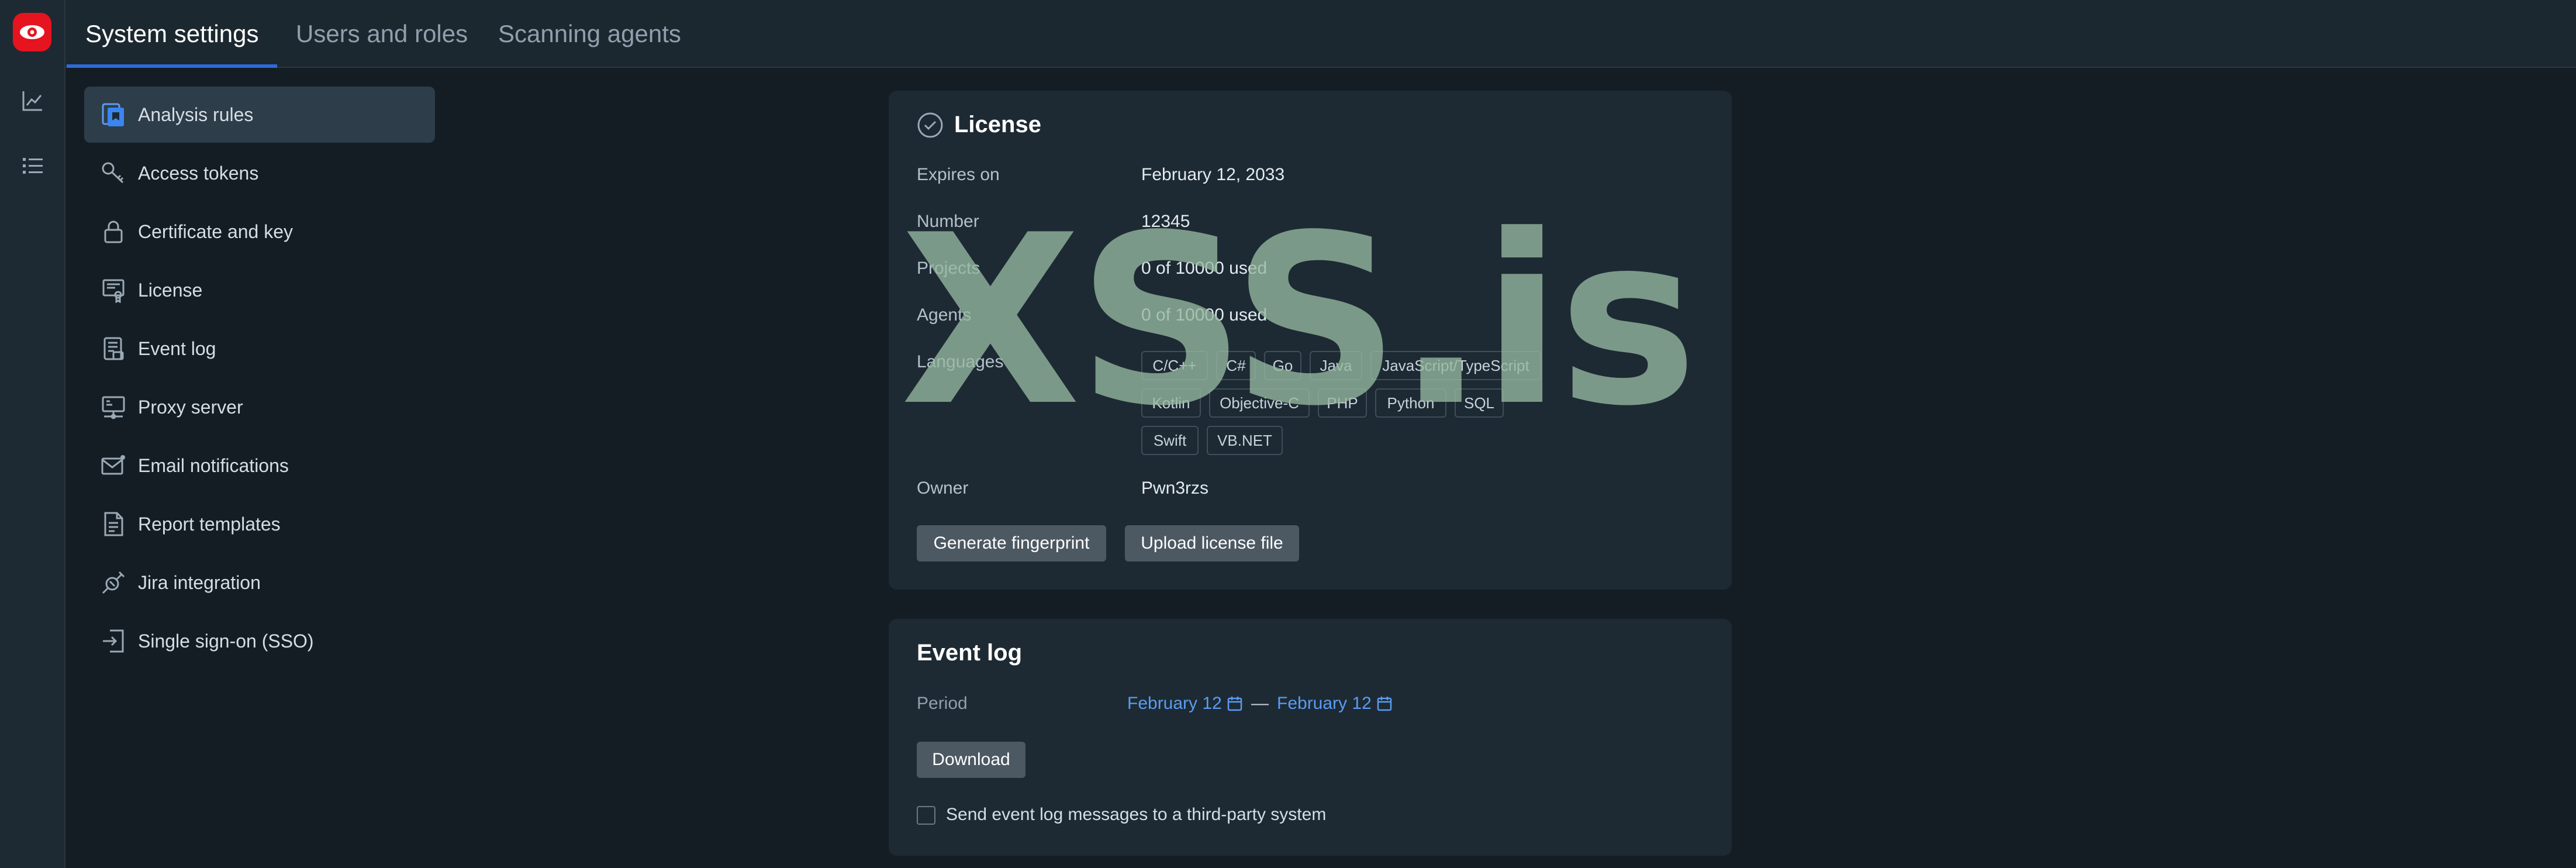 This screenshot has height=868, width=2576. I want to click on key-icon, so click(113, 173).